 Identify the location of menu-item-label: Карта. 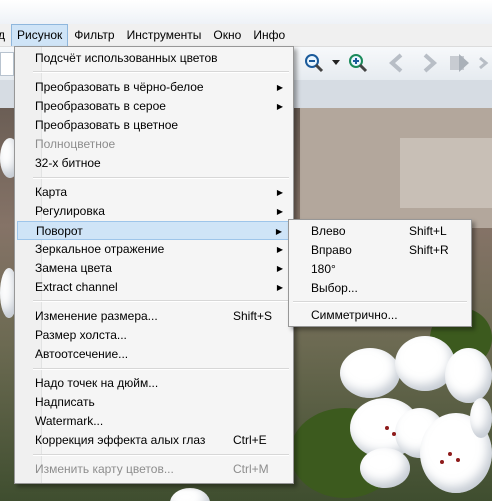
(51, 192).